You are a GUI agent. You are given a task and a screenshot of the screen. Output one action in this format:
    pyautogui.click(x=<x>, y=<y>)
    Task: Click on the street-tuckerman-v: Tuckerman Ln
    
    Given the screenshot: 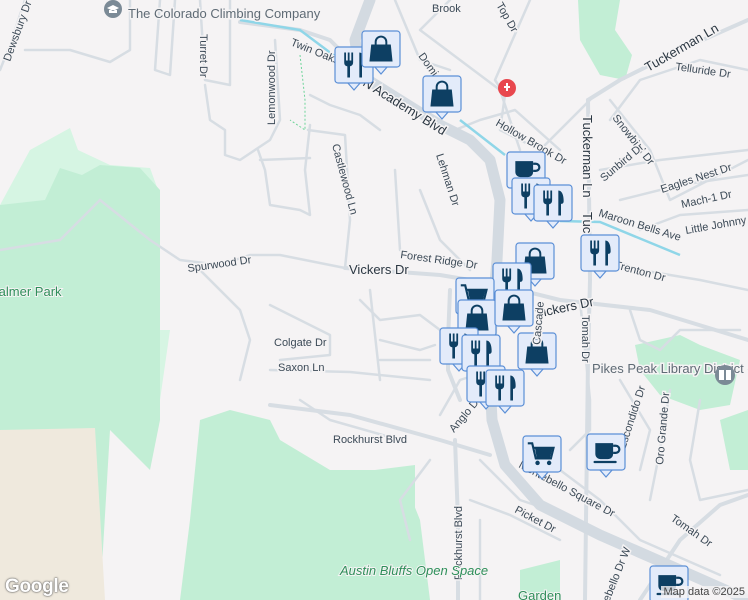 What is the action you would take?
    pyautogui.click(x=587, y=156)
    